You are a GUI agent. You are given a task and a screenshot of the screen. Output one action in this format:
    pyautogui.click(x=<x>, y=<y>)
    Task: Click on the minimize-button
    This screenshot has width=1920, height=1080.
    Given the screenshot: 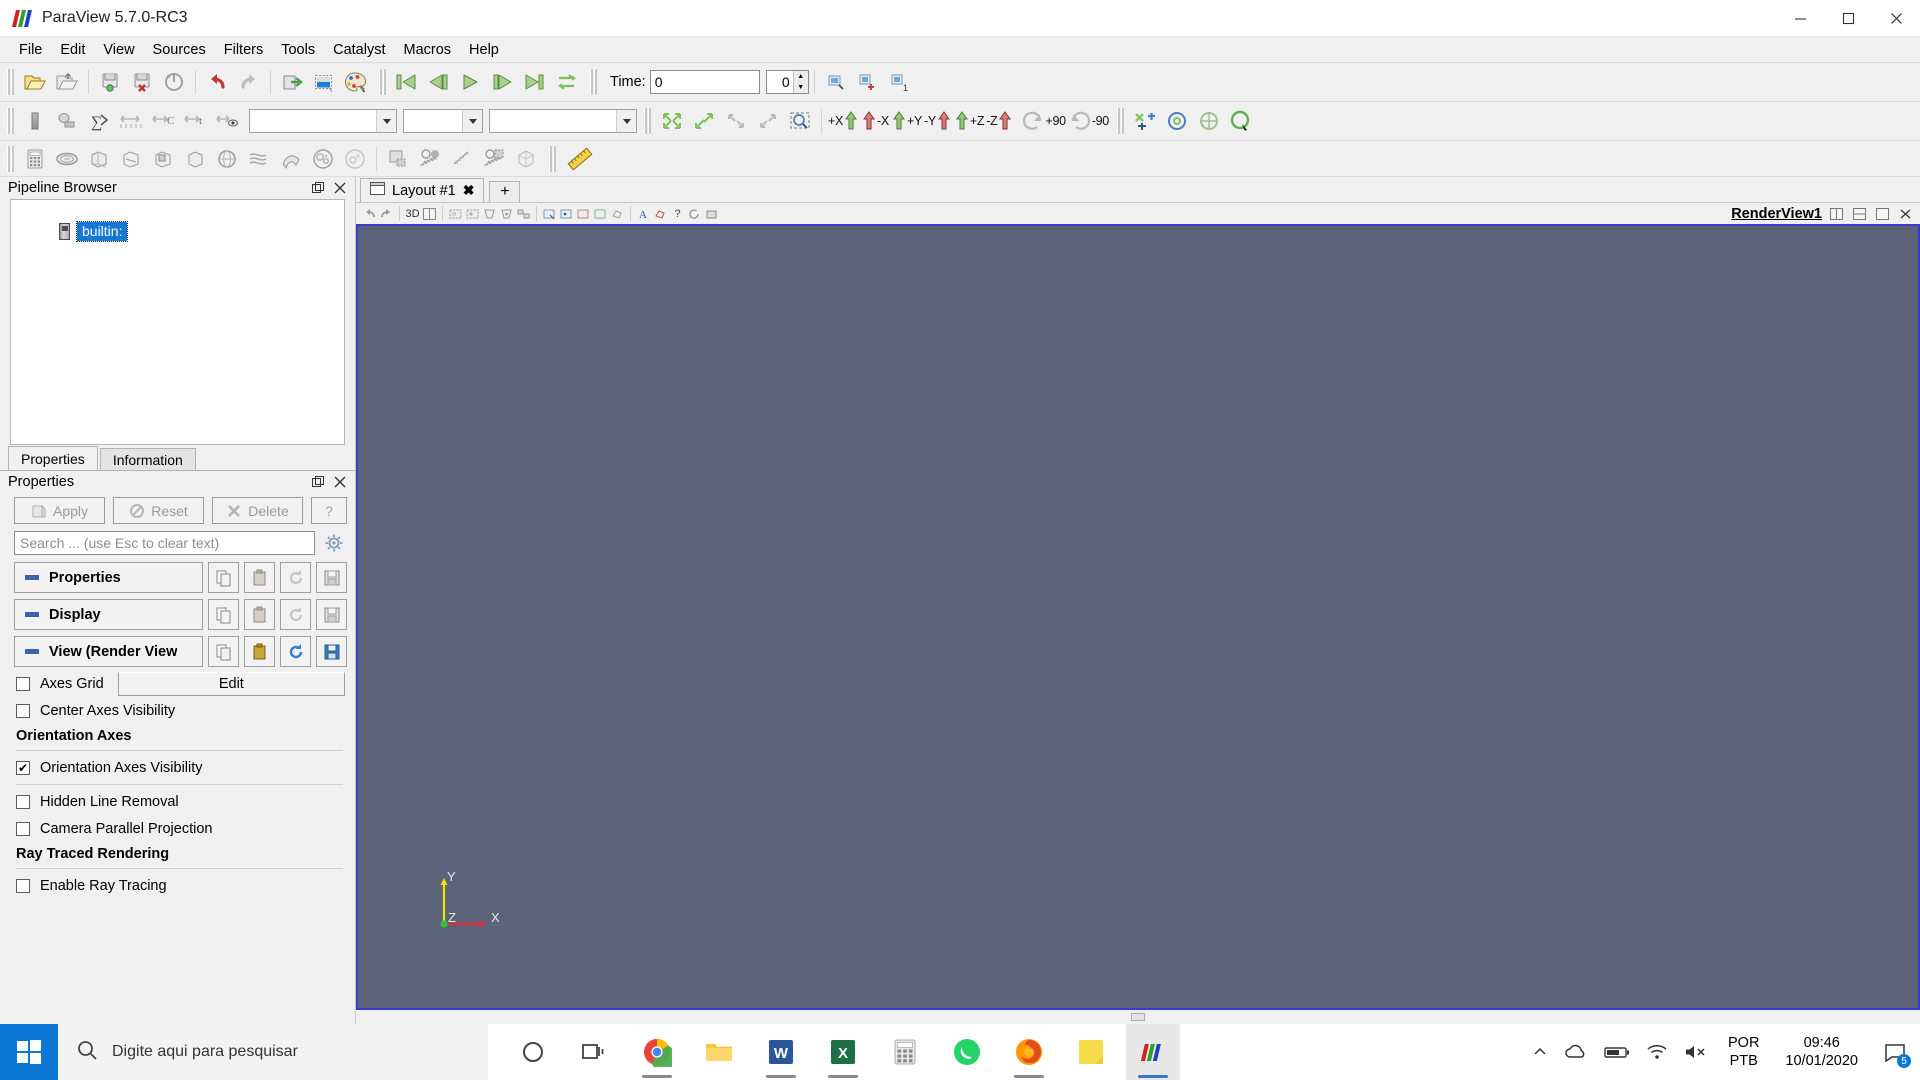 What is the action you would take?
    pyautogui.click(x=1800, y=18)
    